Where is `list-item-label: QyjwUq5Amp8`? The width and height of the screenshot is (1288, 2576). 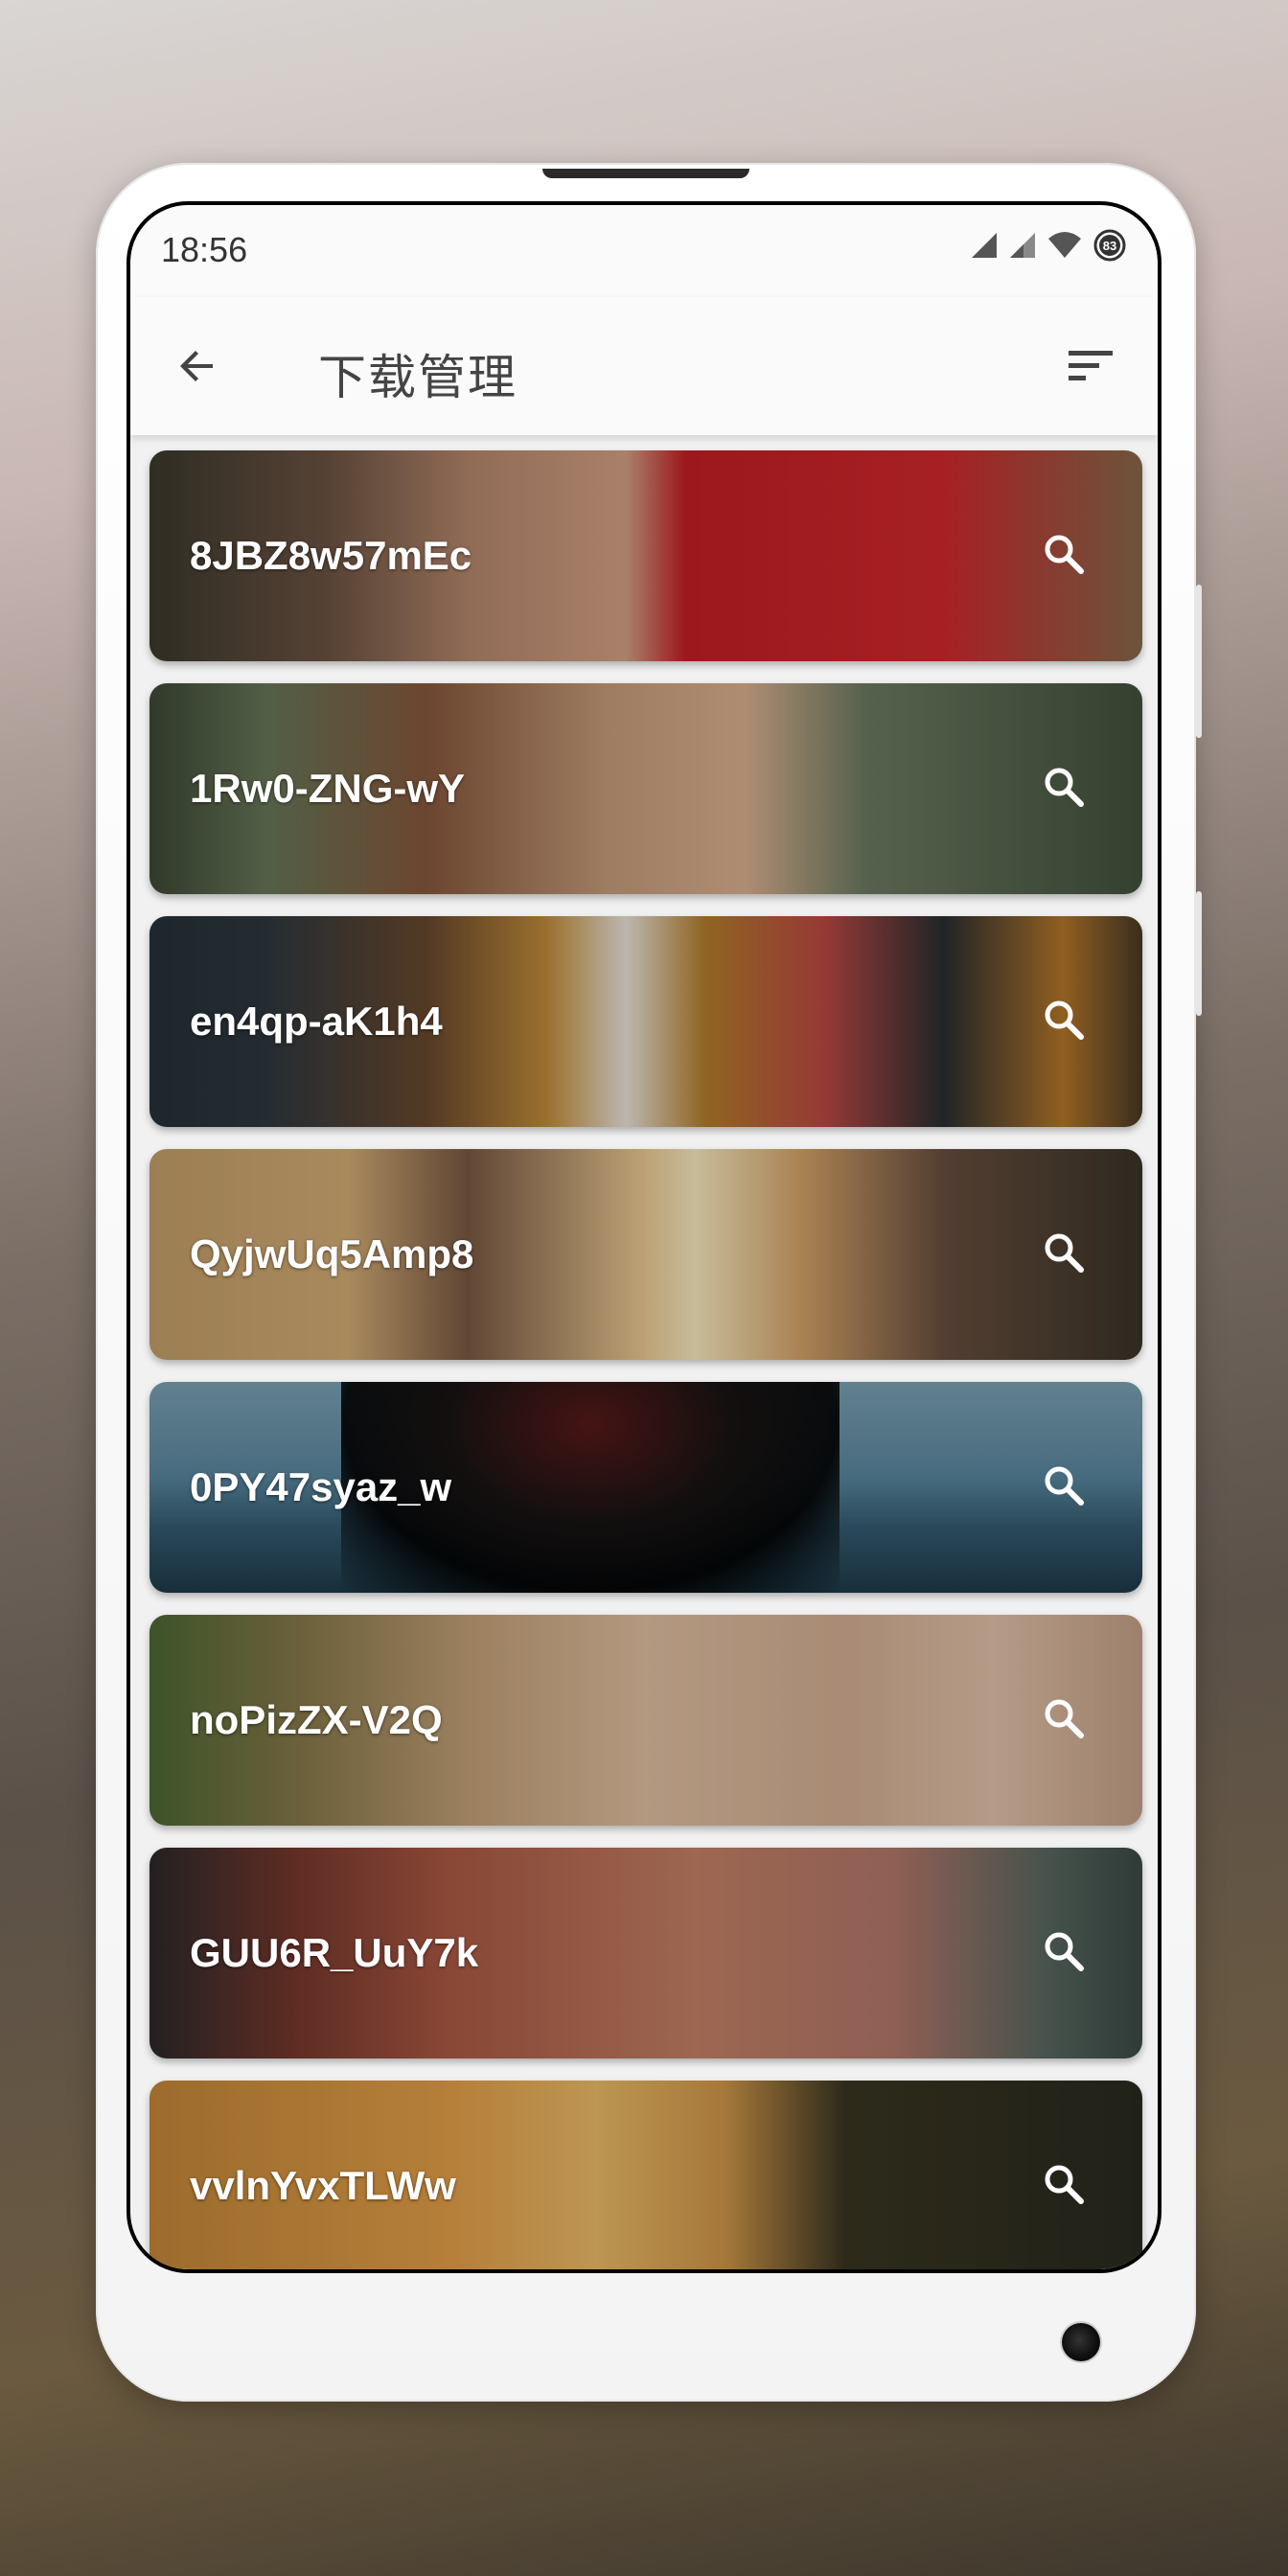
list-item-label: QyjwUq5Amp8 is located at coordinates (332, 1253).